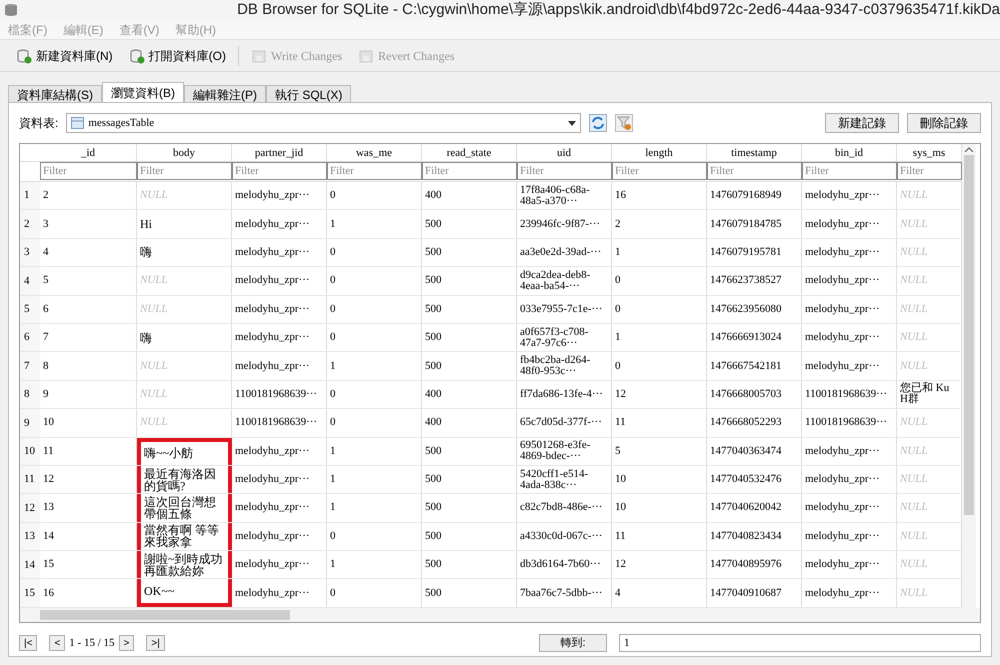  I want to click on goto-button: 轉到:, so click(573, 643).